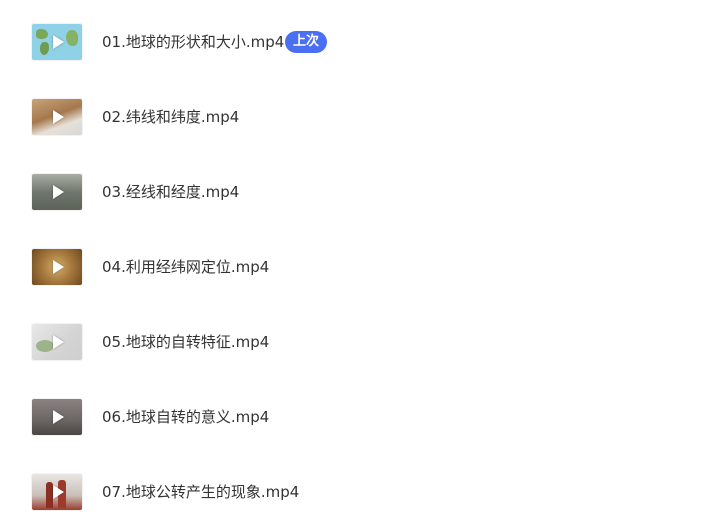 This screenshot has width=709, height=522. Describe the element at coordinates (354, 267) in the screenshot. I see `list-item: 04.利用经纬网定位.mp4` at that location.